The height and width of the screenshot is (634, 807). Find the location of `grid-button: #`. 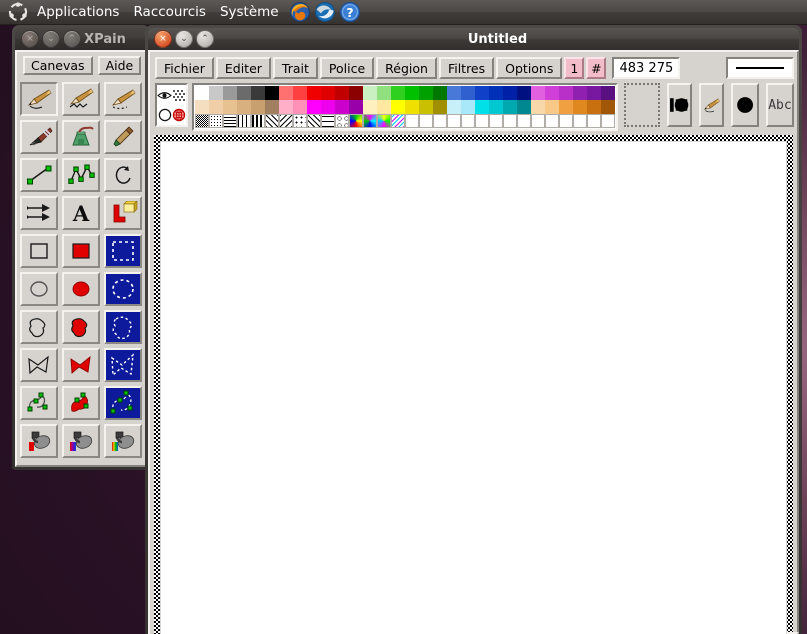

grid-button: # is located at coordinates (596, 68).